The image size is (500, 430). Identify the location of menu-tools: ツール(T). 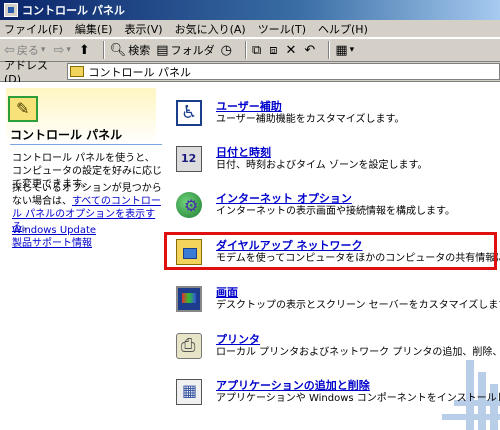
(282, 29).